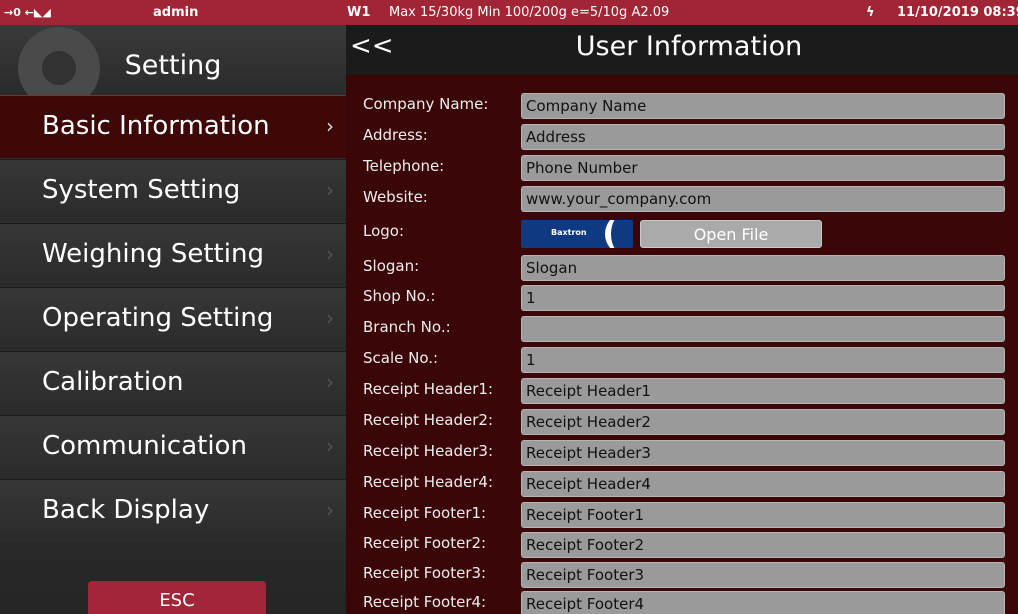 This screenshot has height=614, width=1018. Describe the element at coordinates (763, 515) in the screenshot. I see `receipt-footer1-input: Receipt Footer1` at that location.